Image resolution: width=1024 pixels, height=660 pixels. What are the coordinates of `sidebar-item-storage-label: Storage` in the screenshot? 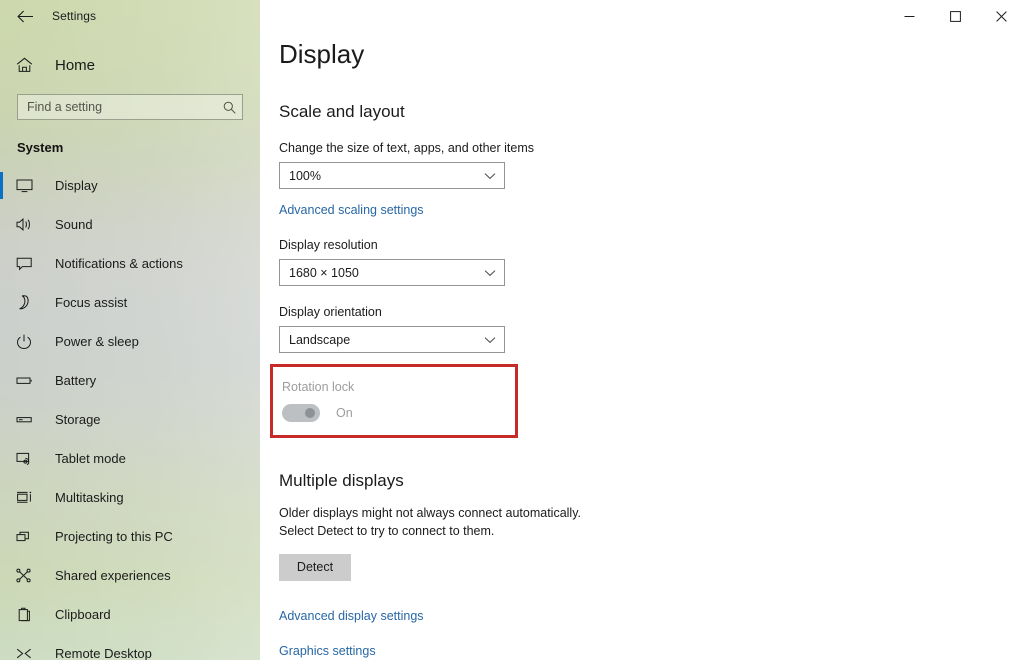 It's located at (78, 419).